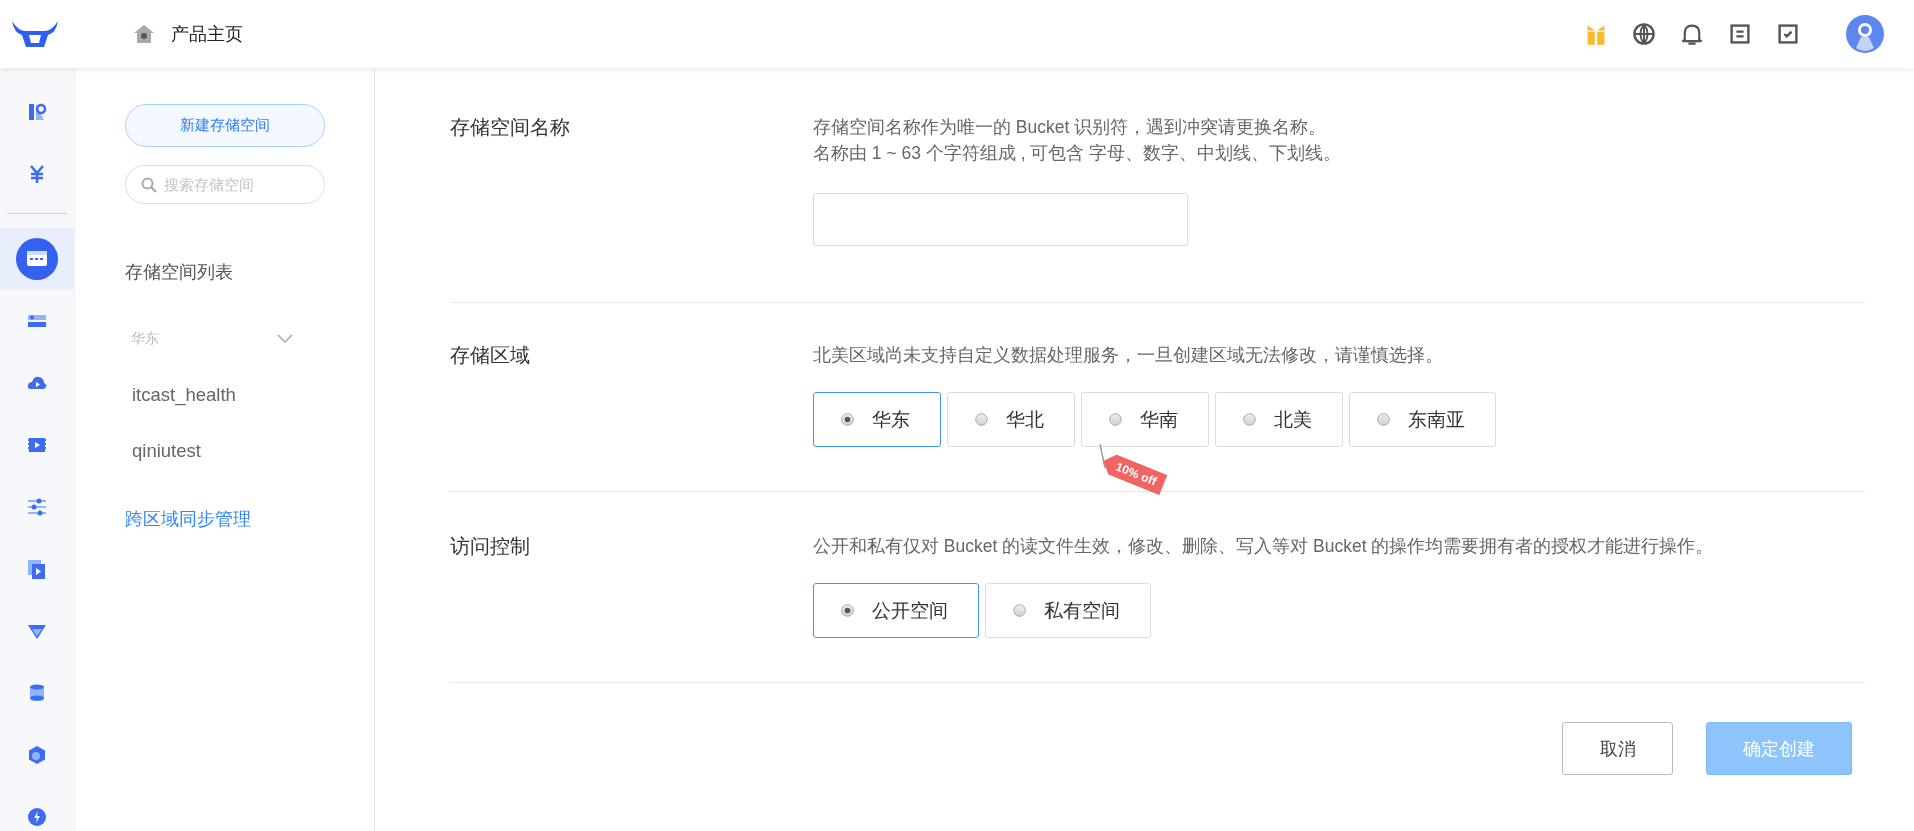 Image resolution: width=1914 pixels, height=831 pixels. What do you see at coordinates (37, 507) in the screenshot?
I see `sliders-icon` at bounding box center [37, 507].